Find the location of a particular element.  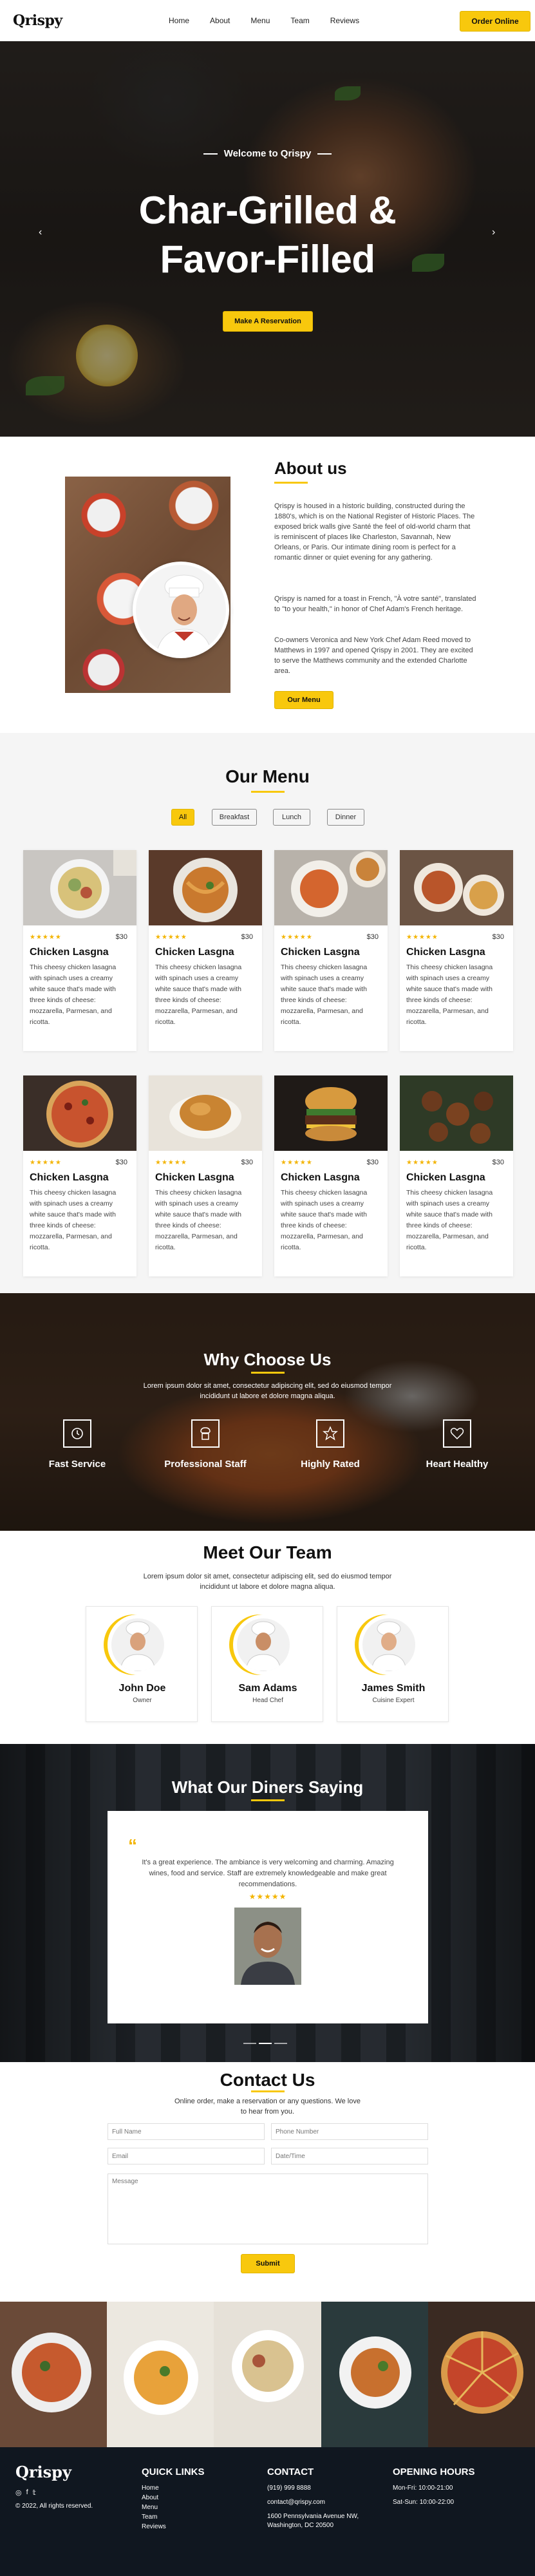

hero-welcome: Welcome to Qrispy is located at coordinates (267, 153).